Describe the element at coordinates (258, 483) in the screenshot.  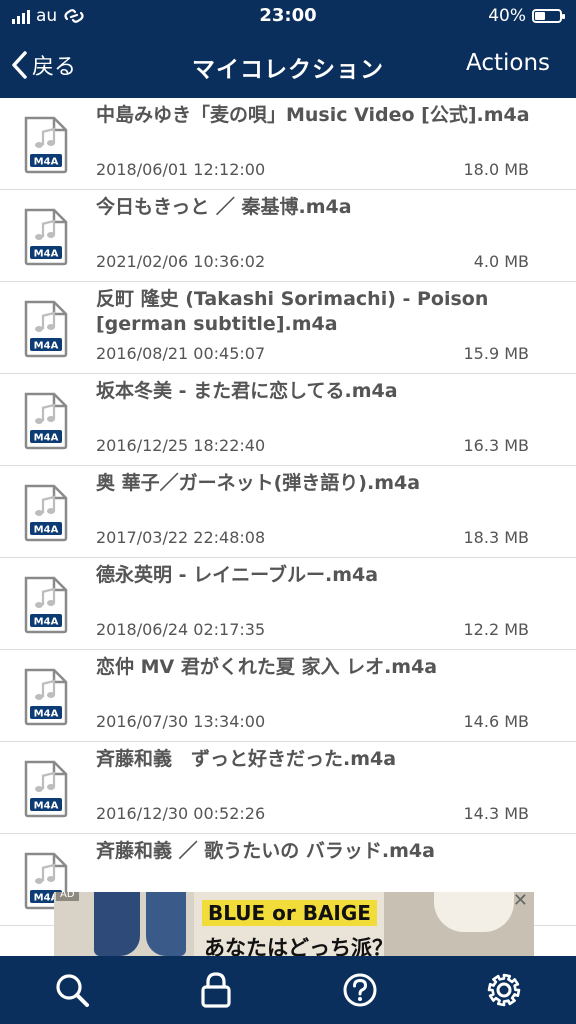
I see `file-name: 奥 華子／ガーネット(弾き語り).m4a` at that location.